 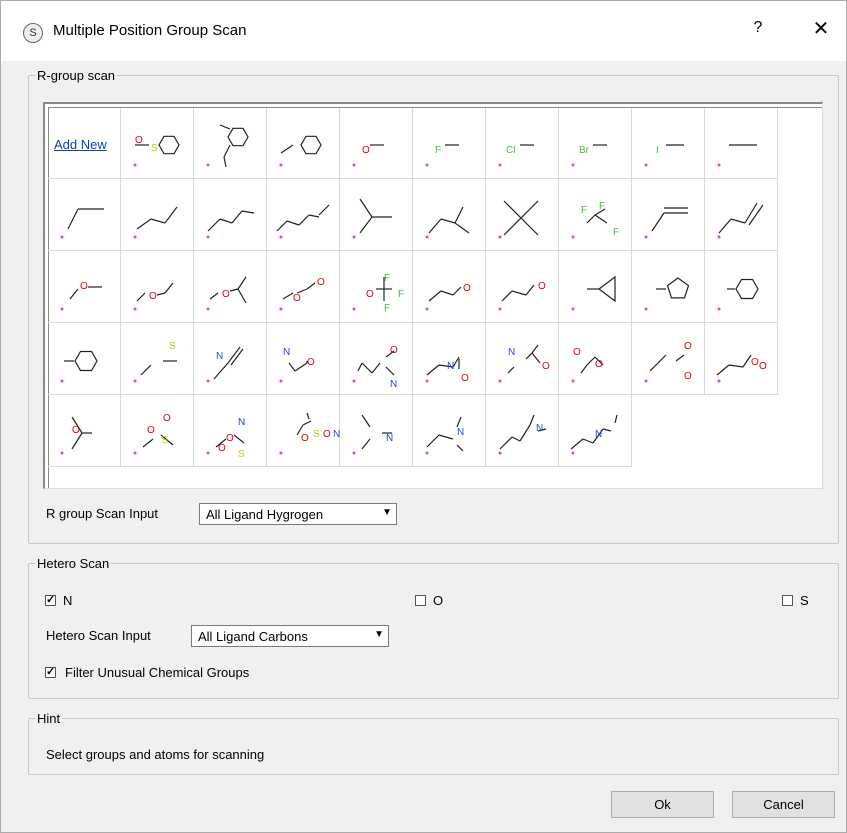 What do you see at coordinates (155, 362) in the screenshot?
I see `methylthio-structure-icon: S` at bounding box center [155, 362].